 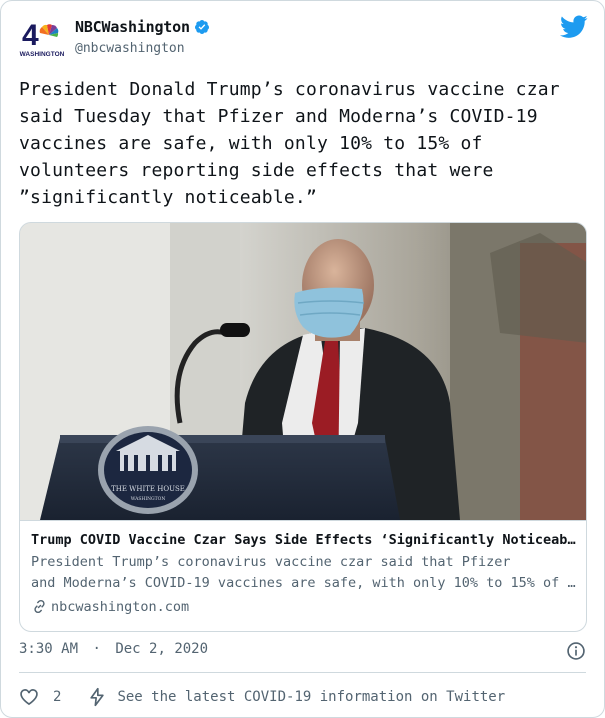 I want to click on account-names: NBCWashington @nbcwashington, so click(x=142, y=36).